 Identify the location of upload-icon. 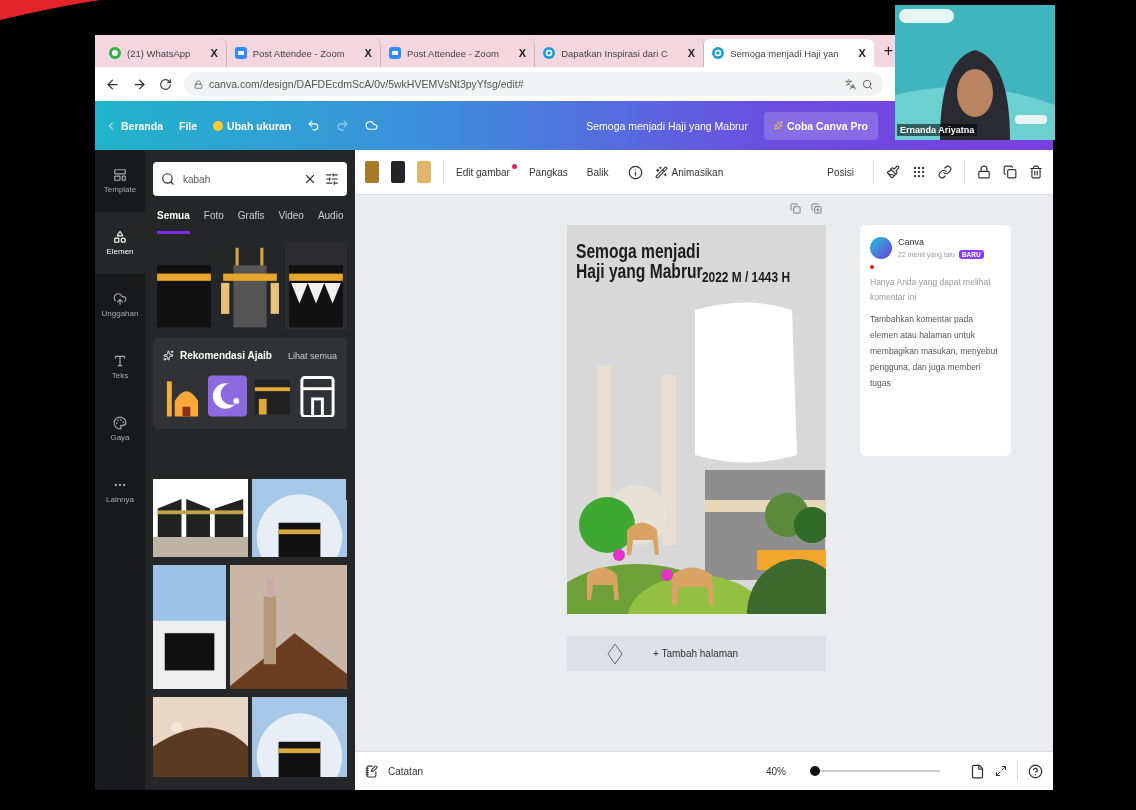
(120, 299).